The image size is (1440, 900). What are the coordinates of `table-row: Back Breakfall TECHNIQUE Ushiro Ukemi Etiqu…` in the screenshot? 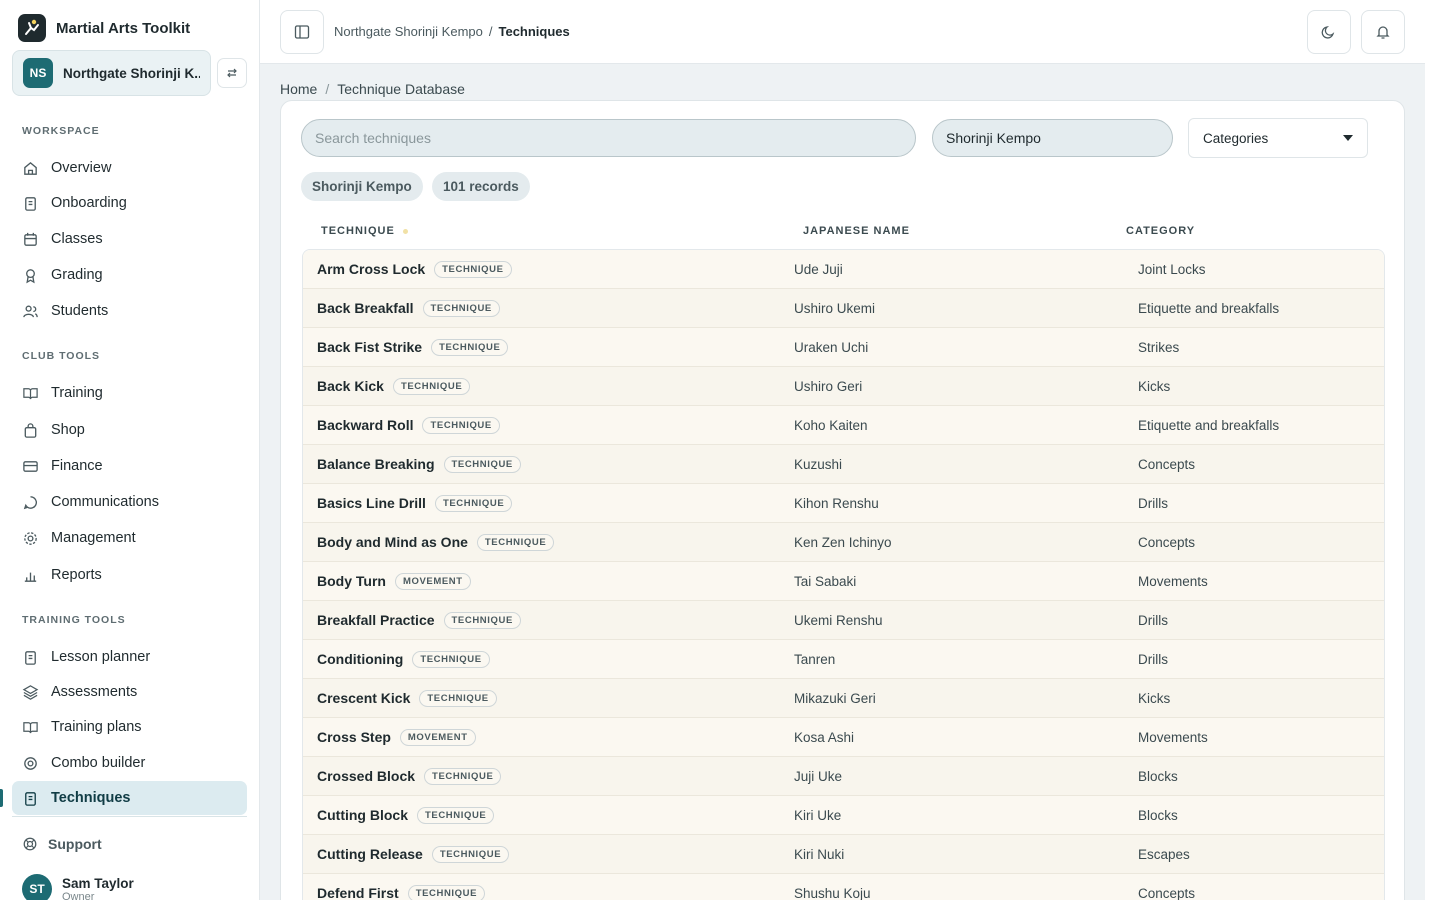 It's located at (843, 308).